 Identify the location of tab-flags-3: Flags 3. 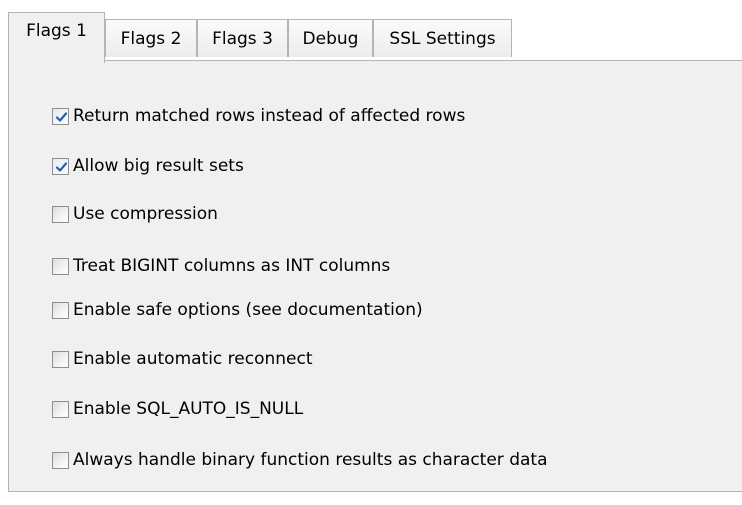
(242, 38).